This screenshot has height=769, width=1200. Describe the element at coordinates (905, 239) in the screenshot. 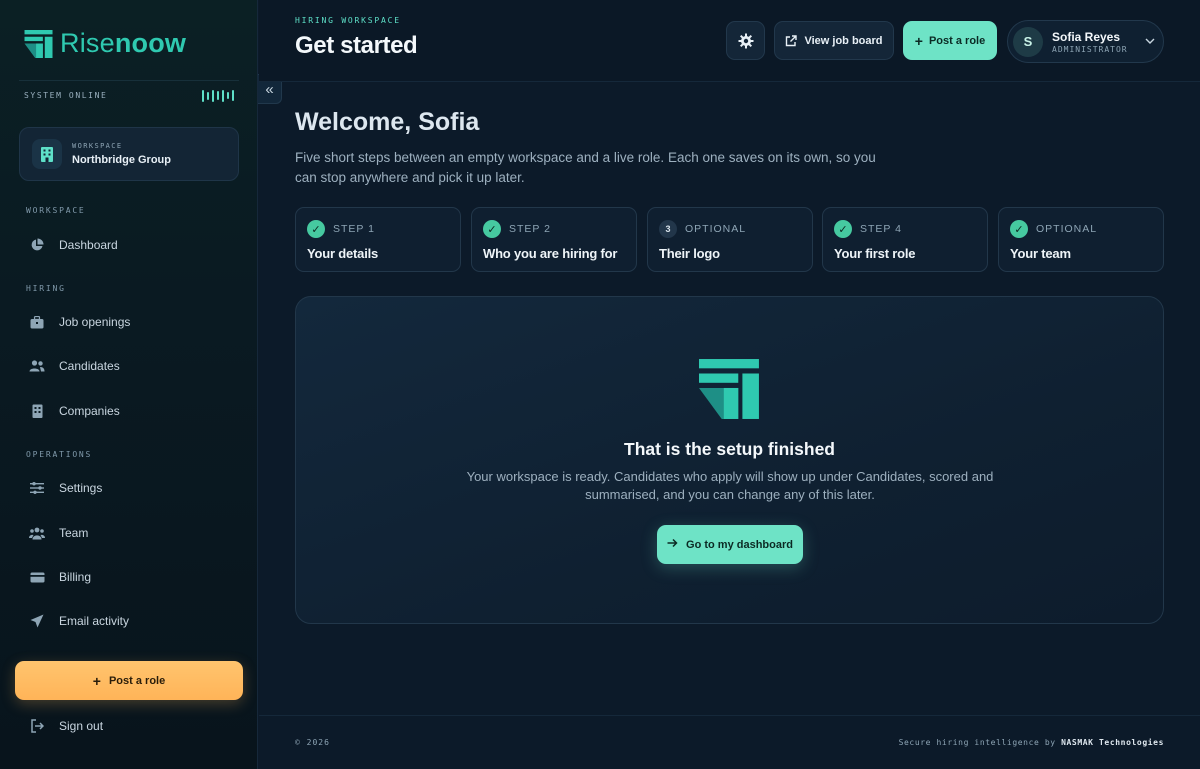

I see `step-card-4: ✓ STEP 4 Your first role` at that location.